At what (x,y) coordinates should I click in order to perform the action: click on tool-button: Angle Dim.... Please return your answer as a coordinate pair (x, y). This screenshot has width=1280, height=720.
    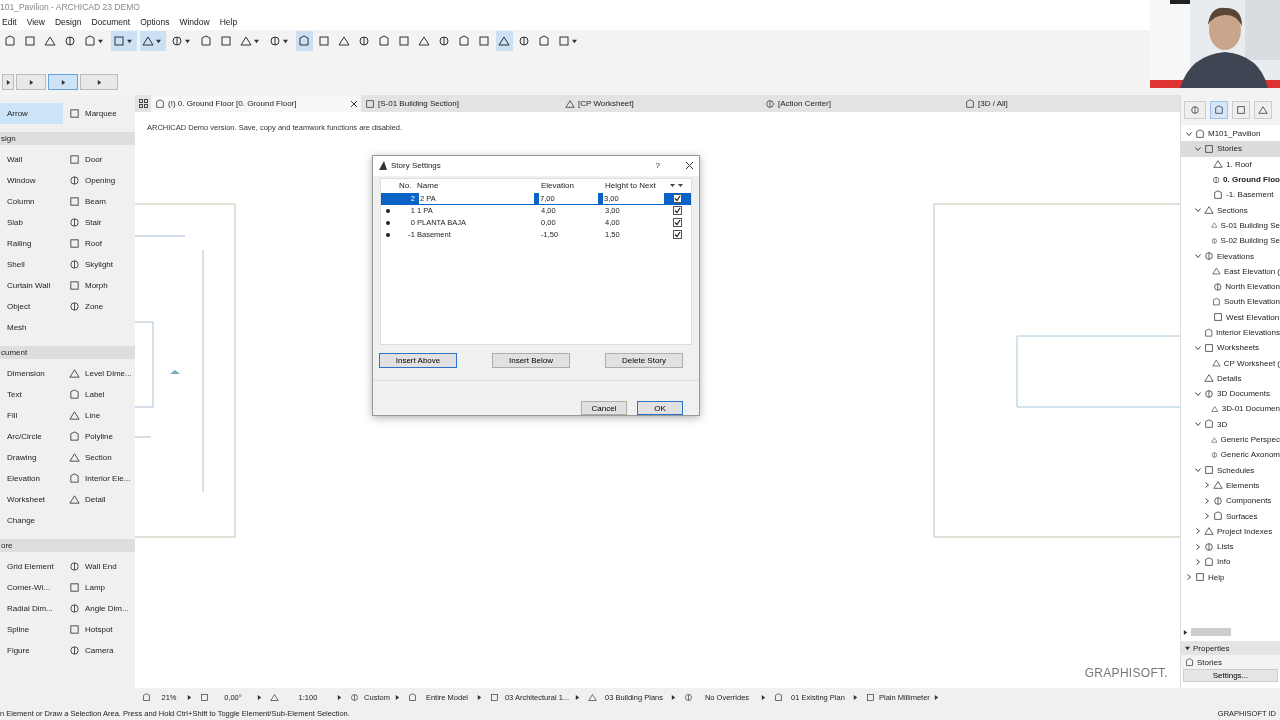
    Looking at the image, I should click on (99, 608).